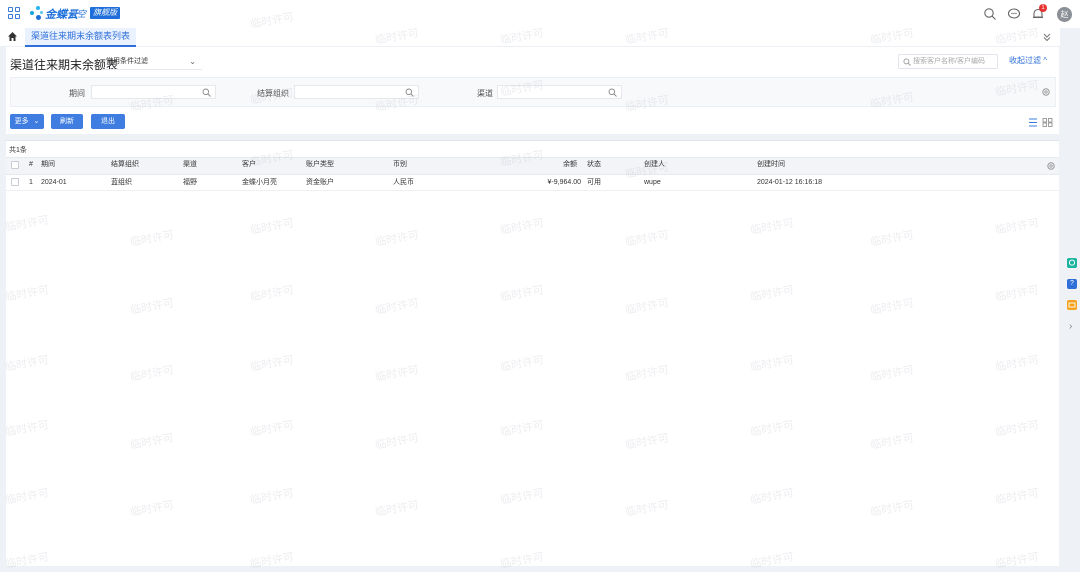 Image resolution: width=1080 pixels, height=572 pixels. I want to click on chevron-right-icon: ›, so click(1074, 326).